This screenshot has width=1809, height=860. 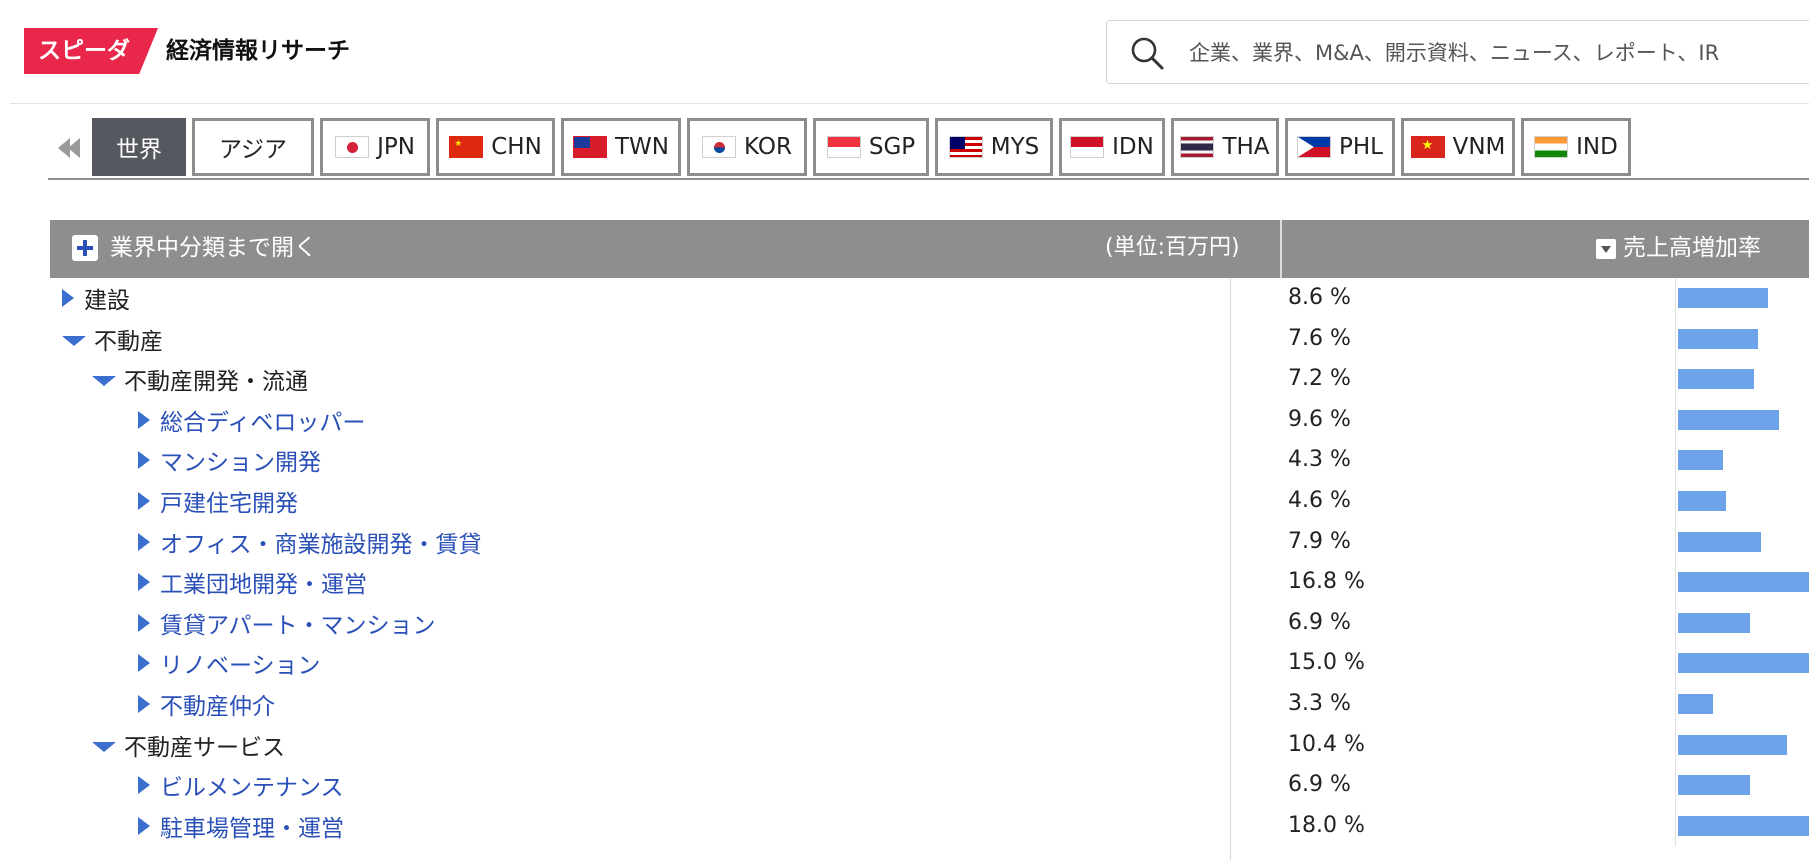 I want to click on tab-asia: アジア, so click(x=253, y=147).